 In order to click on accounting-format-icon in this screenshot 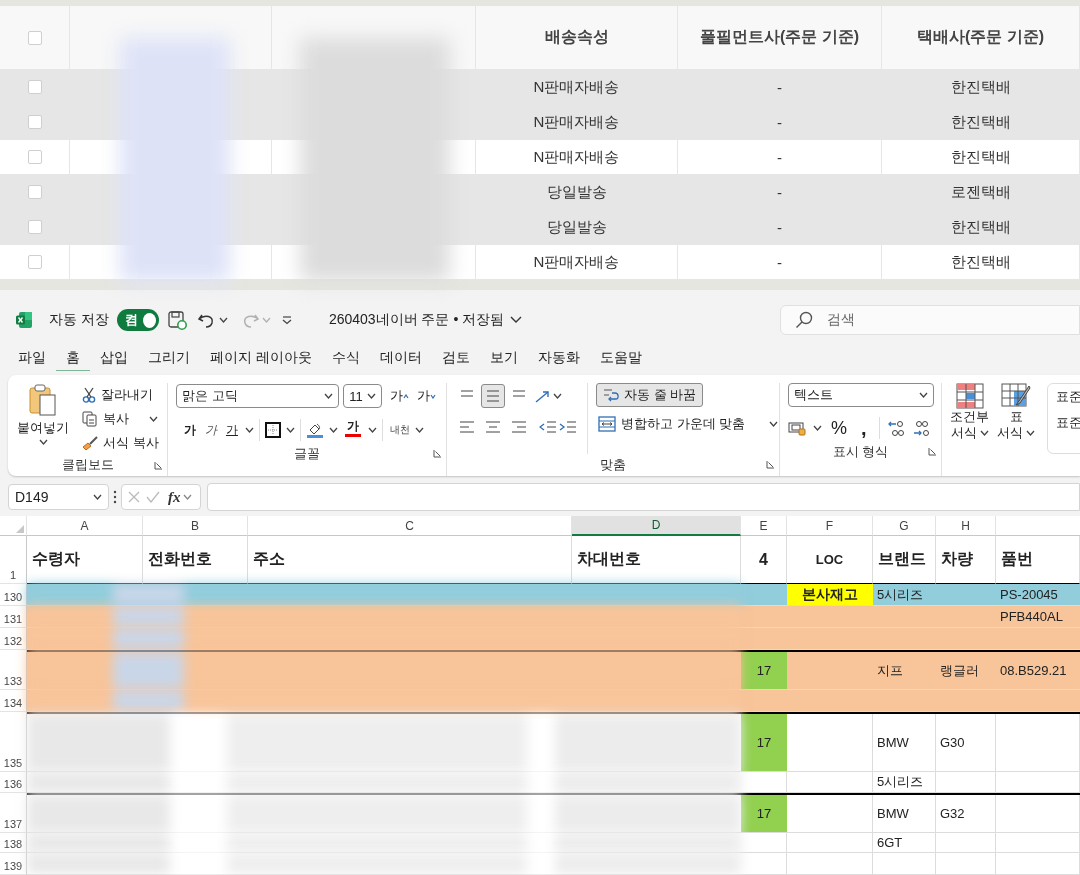, I will do `click(797, 428)`.